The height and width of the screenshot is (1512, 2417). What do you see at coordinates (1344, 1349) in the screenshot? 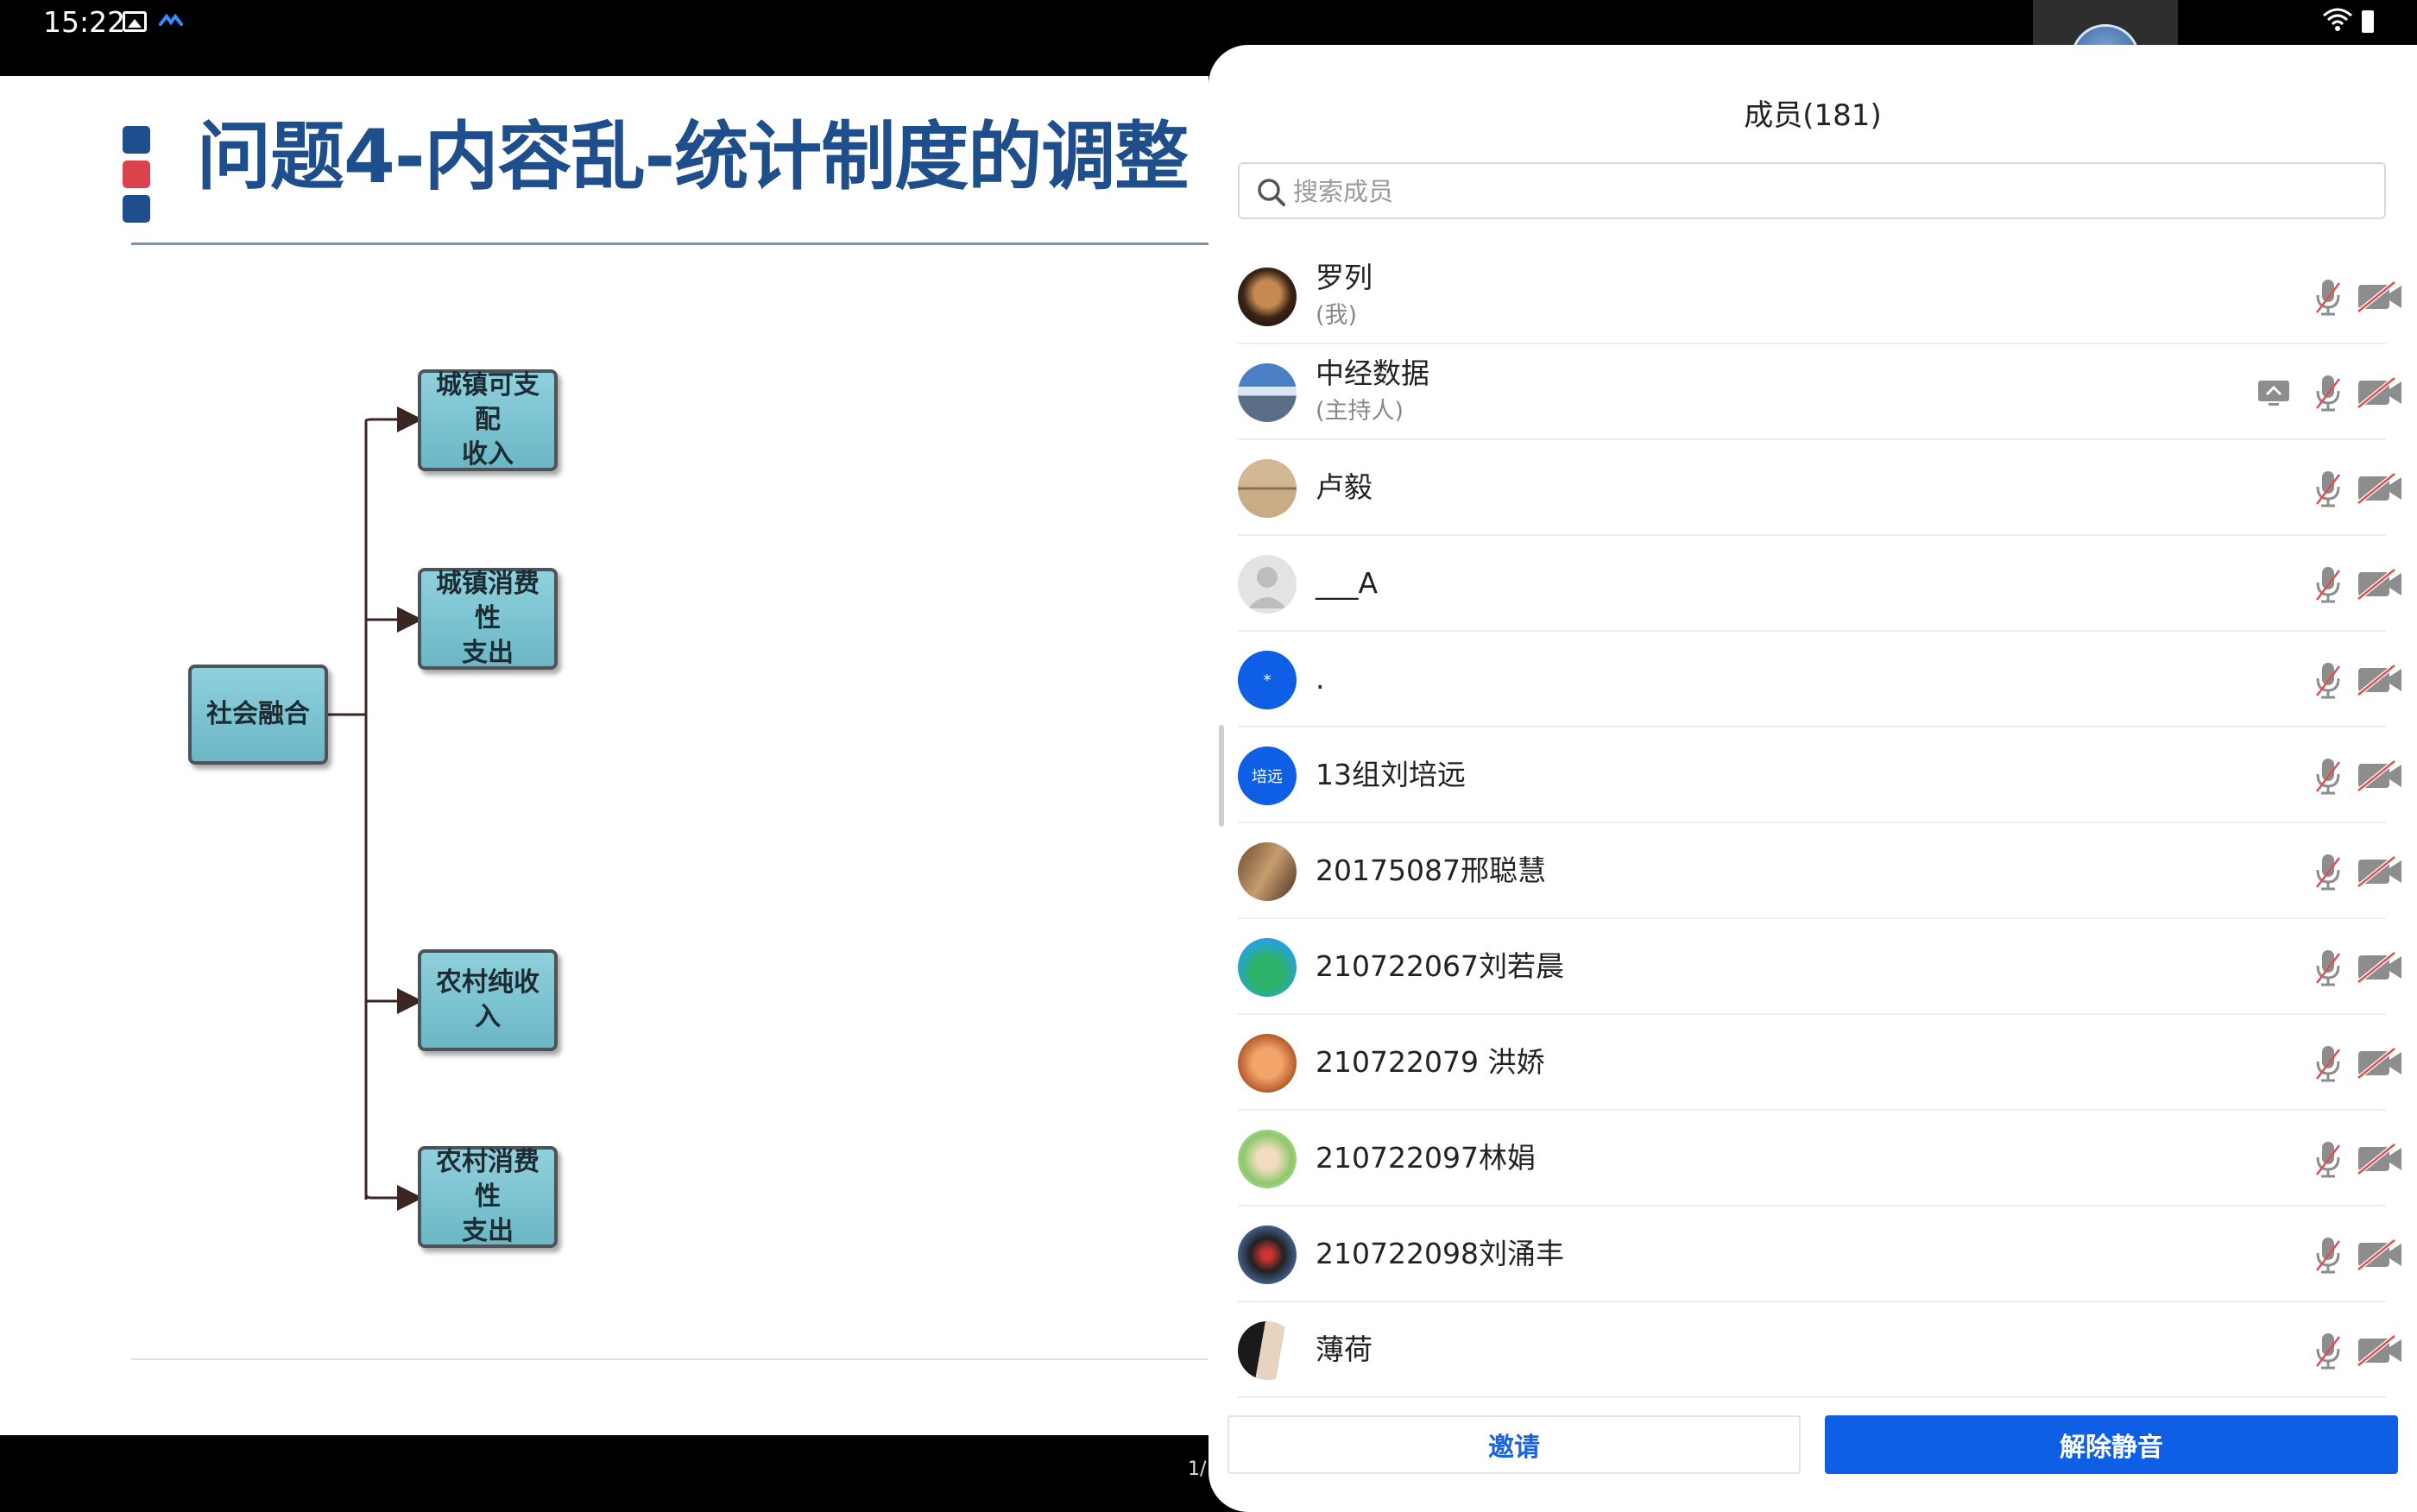
I see `member-name: 薄荷` at bounding box center [1344, 1349].